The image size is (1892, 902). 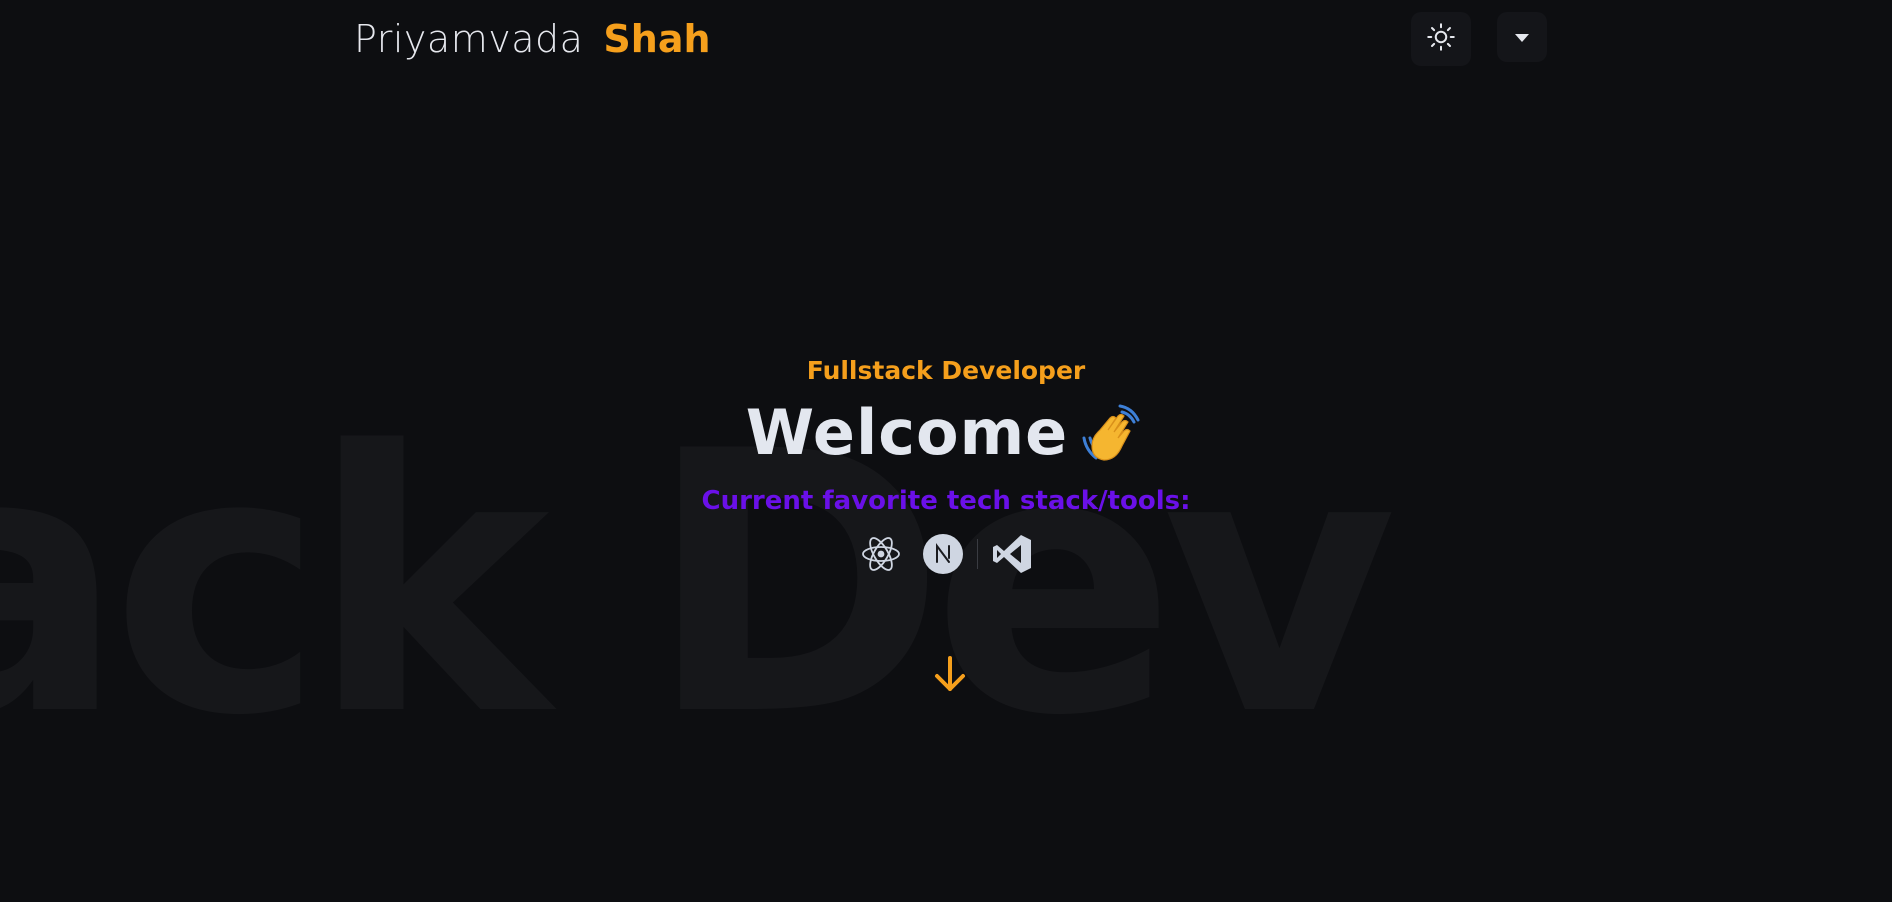 What do you see at coordinates (946, 501) in the screenshot?
I see `tech-stack-label: Current favorite tech stack/tools:` at bounding box center [946, 501].